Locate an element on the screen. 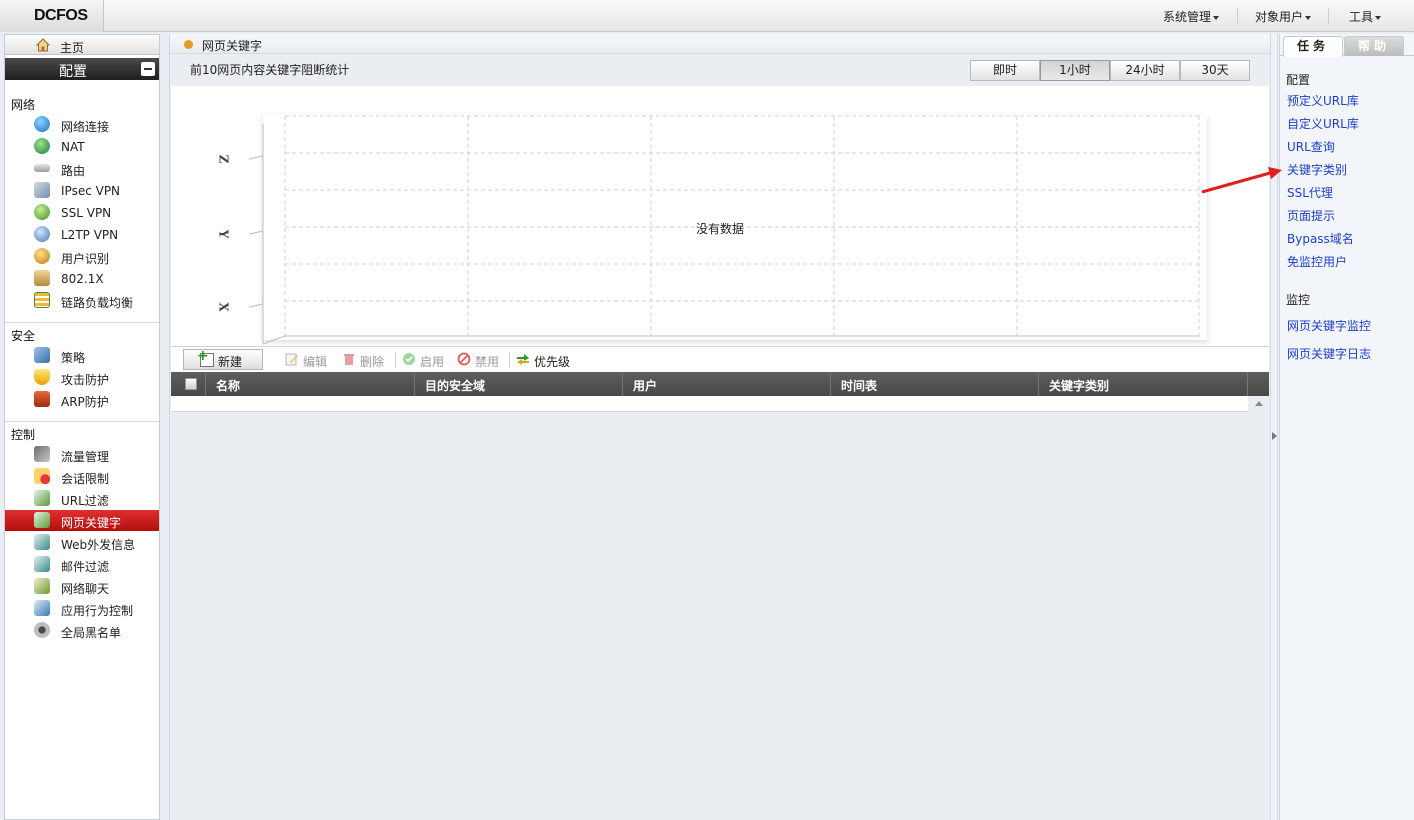  link-predefined-url-db: 预定义URL库 is located at coordinates (1323, 100).